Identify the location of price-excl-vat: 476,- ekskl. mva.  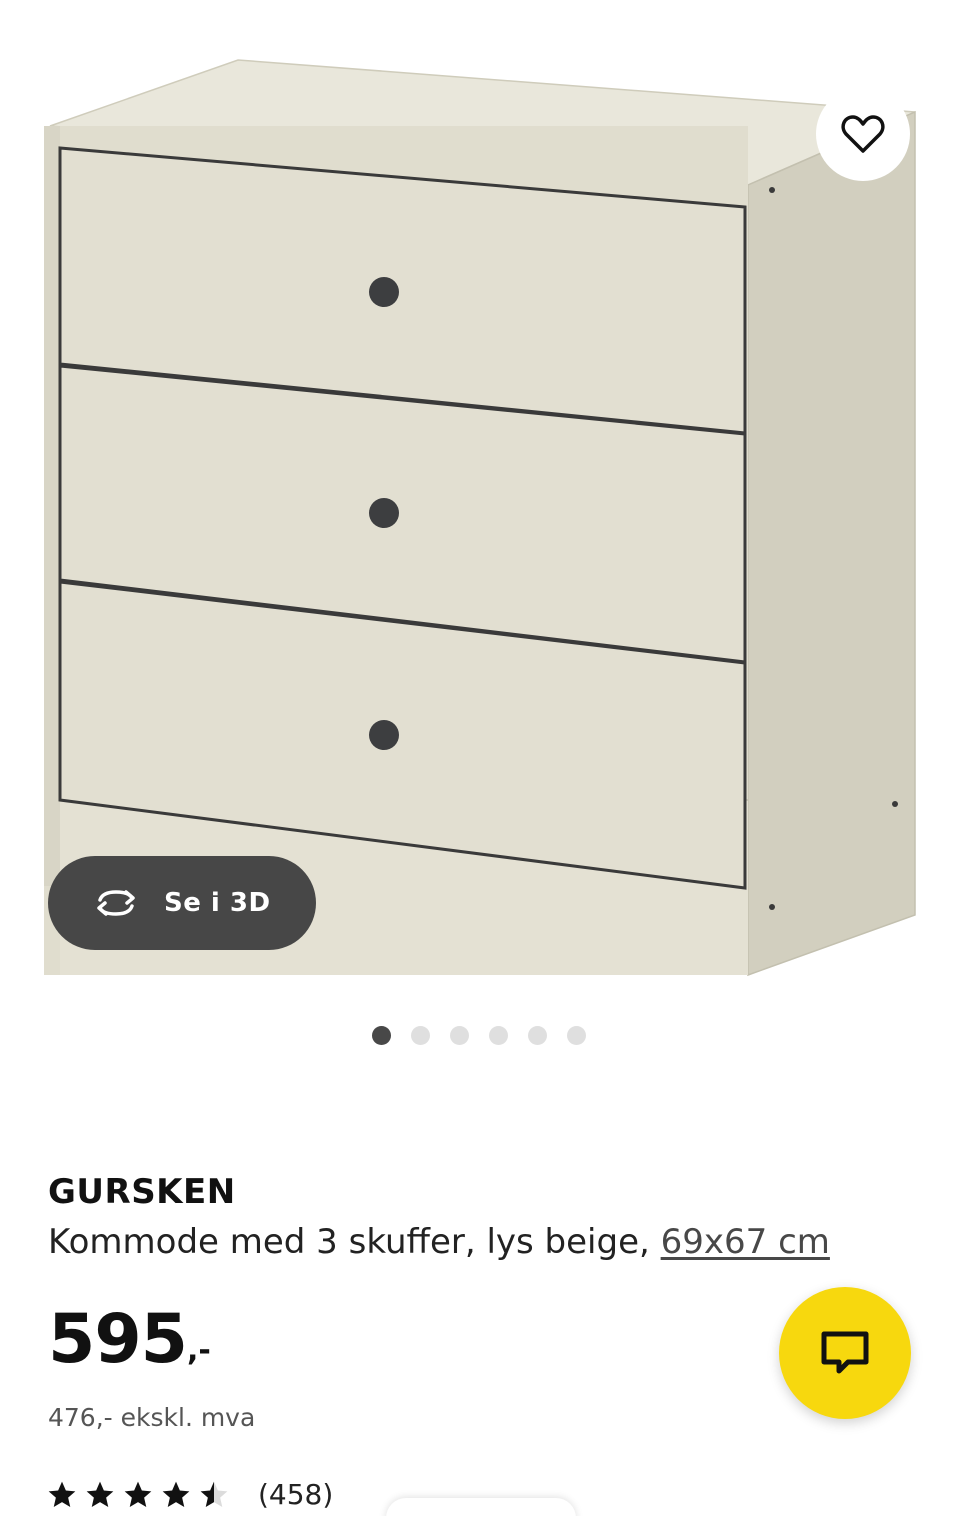
(152, 1417).